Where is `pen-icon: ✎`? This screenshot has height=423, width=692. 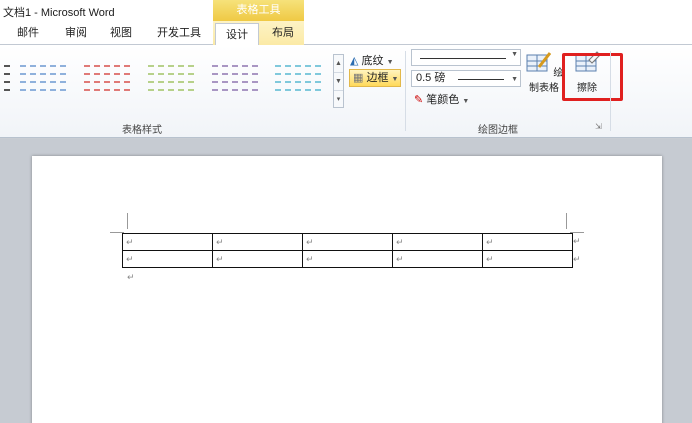 pen-icon: ✎ is located at coordinates (419, 100).